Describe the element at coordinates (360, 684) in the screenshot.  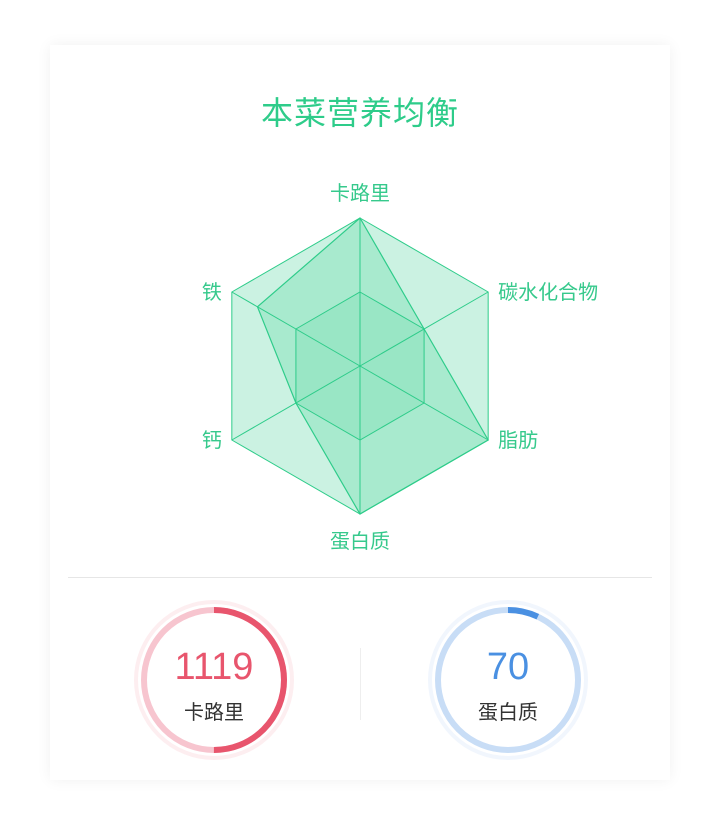
I see `stats-divider` at that location.